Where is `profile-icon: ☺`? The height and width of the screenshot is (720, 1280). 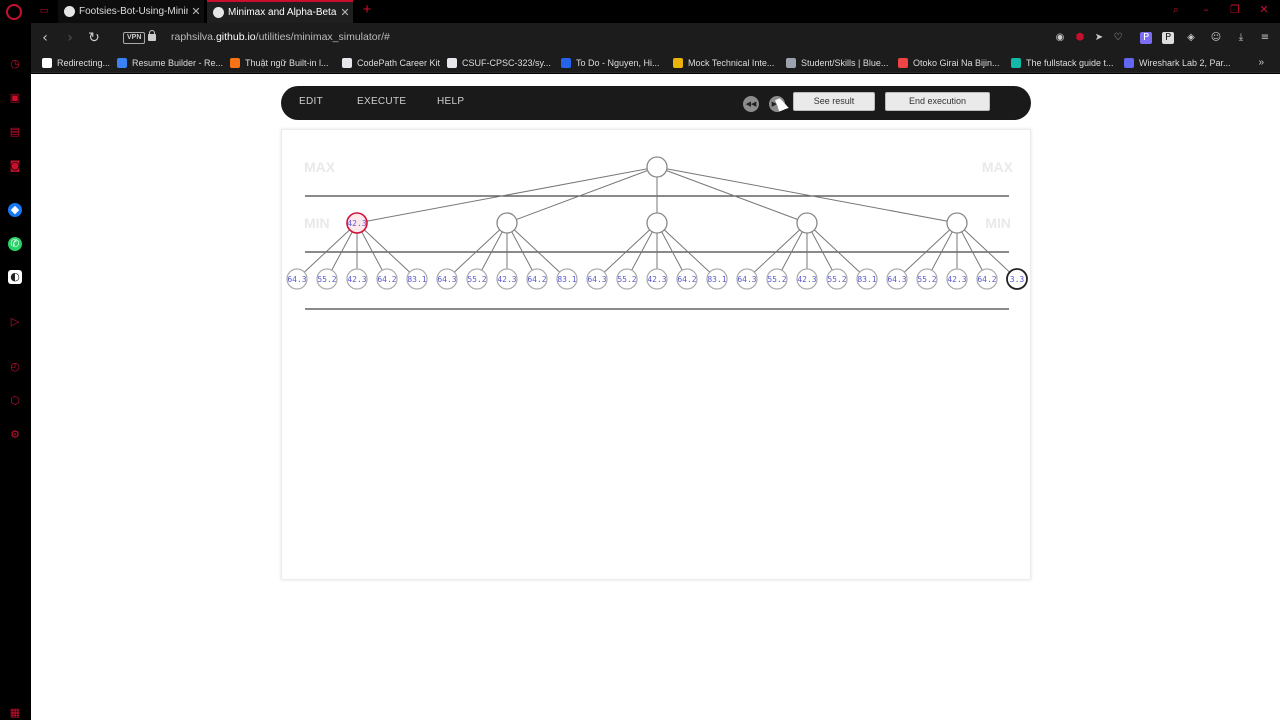 profile-icon: ☺ is located at coordinates (1216, 38).